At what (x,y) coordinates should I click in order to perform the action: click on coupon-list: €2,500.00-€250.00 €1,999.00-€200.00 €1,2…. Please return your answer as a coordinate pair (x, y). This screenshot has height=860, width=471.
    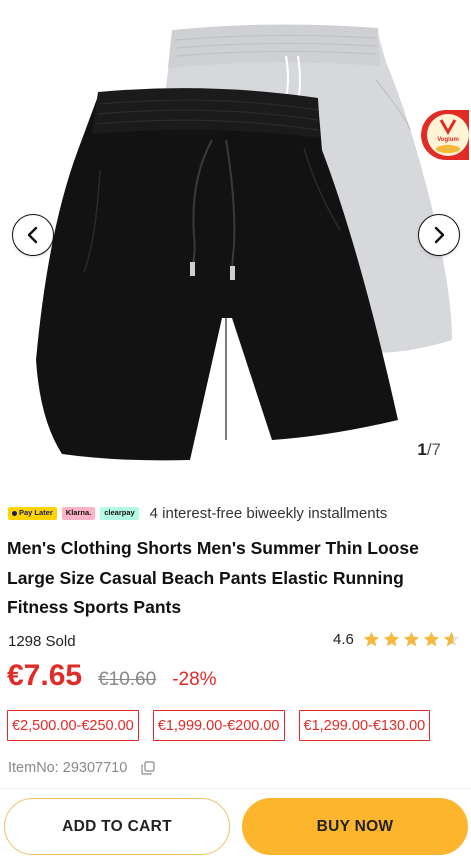
    Looking at the image, I should click on (219, 725).